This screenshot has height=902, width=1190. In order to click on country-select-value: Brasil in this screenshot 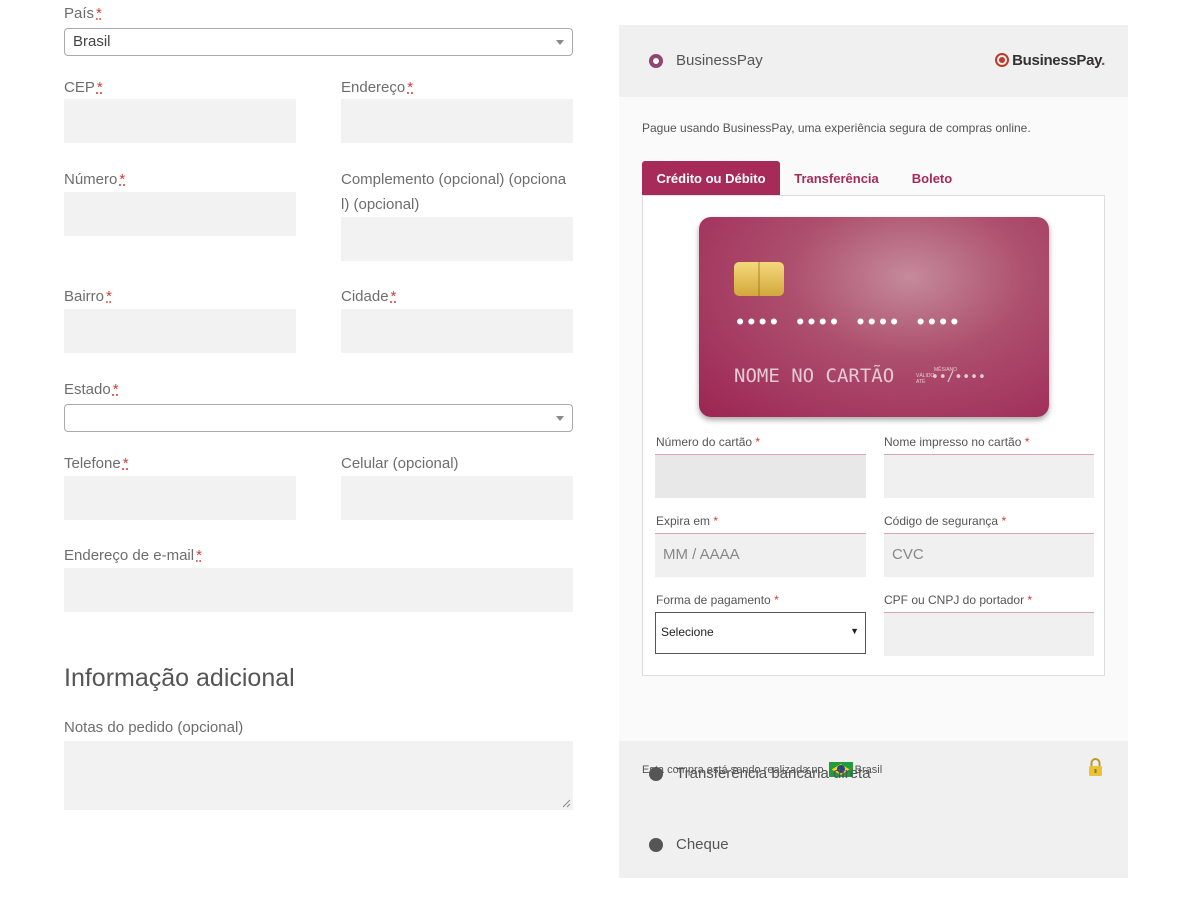, I will do `click(92, 41)`.